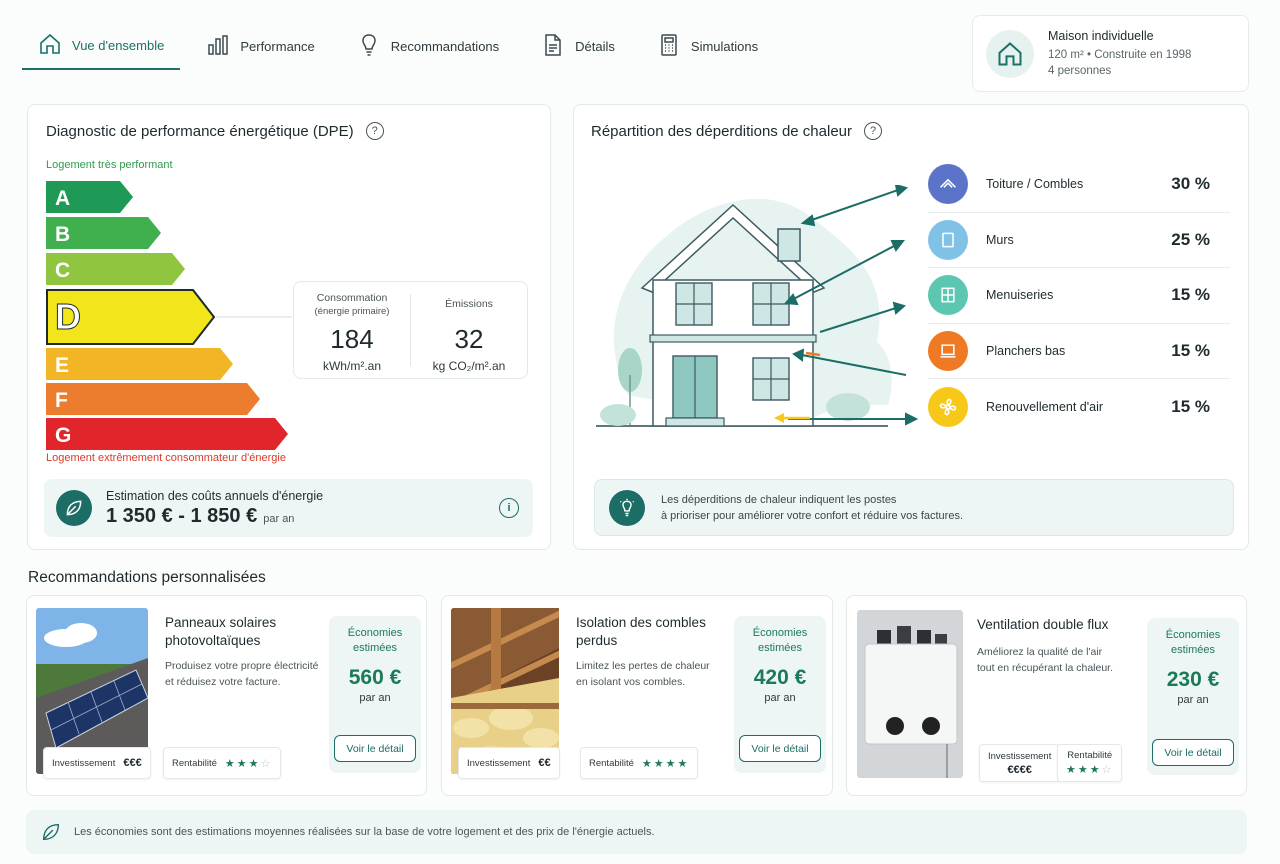  What do you see at coordinates (780, 677) in the screenshot?
I see `savings-value: 420 €` at bounding box center [780, 677].